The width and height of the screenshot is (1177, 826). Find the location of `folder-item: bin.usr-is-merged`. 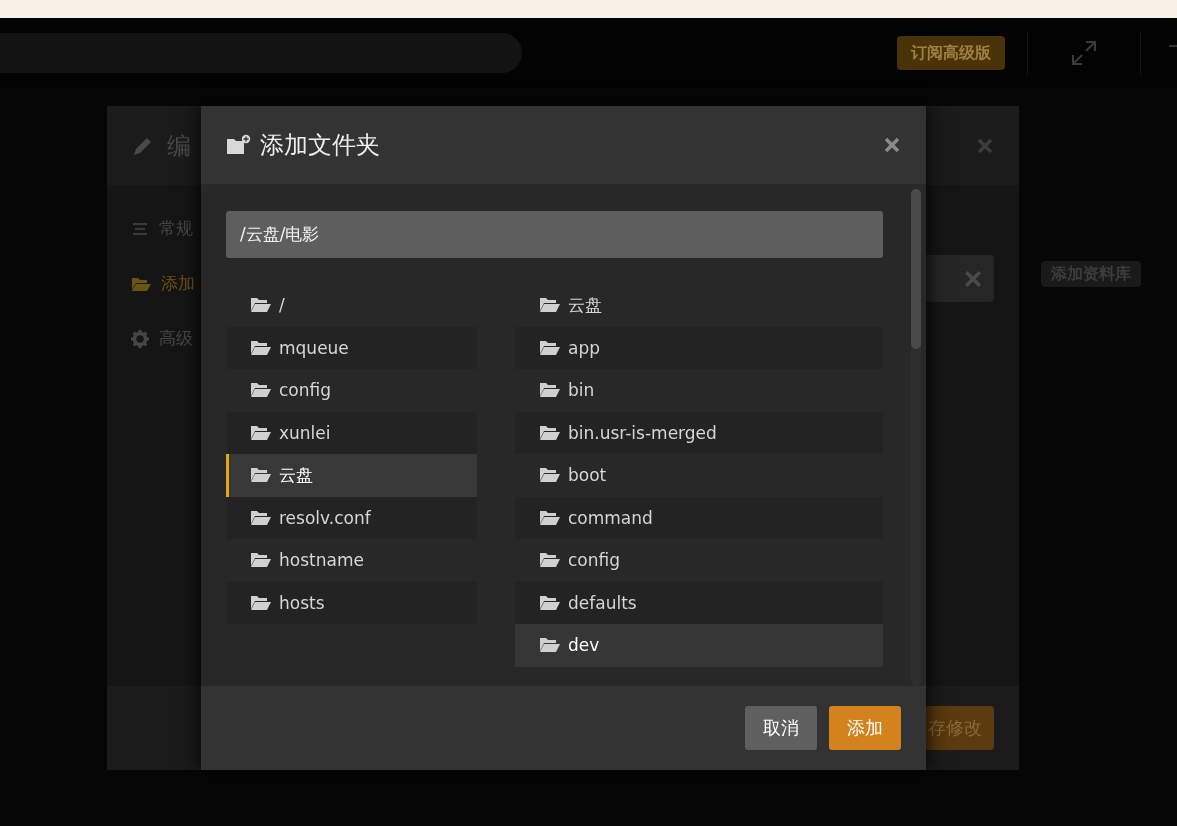

folder-item: bin.usr-is-merged is located at coordinates (699, 432).